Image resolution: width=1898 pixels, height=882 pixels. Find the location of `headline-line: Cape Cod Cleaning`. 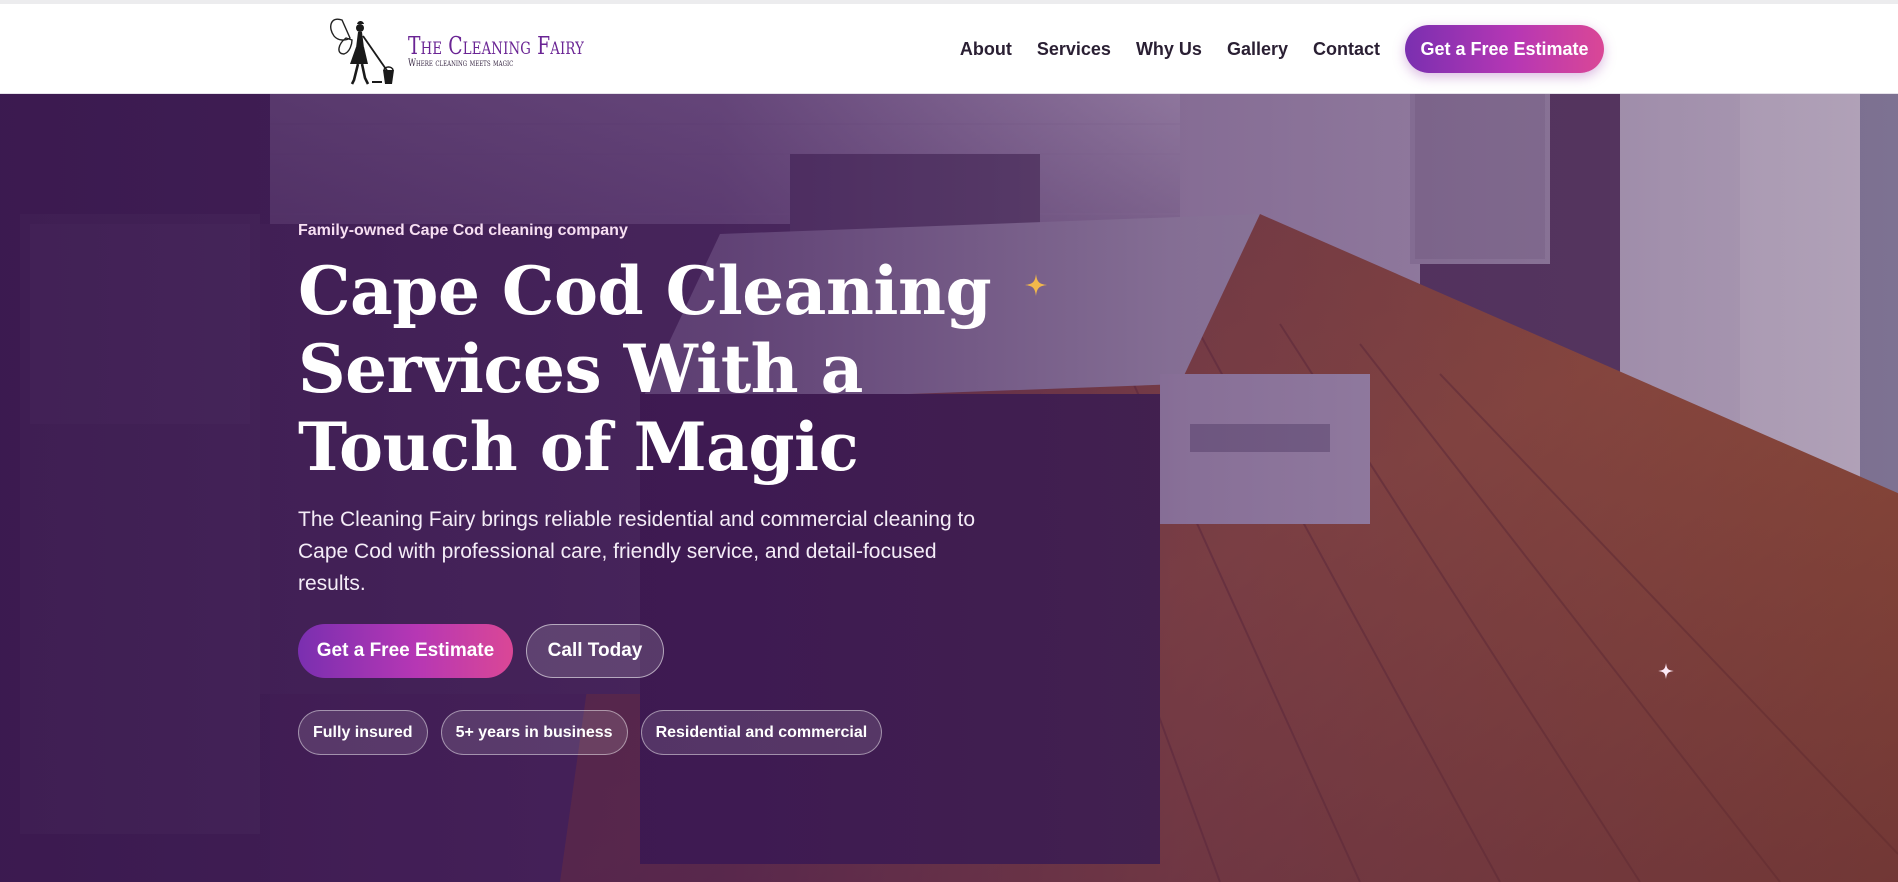

headline-line: Cape Cod Cleaning is located at coordinates (645, 291).